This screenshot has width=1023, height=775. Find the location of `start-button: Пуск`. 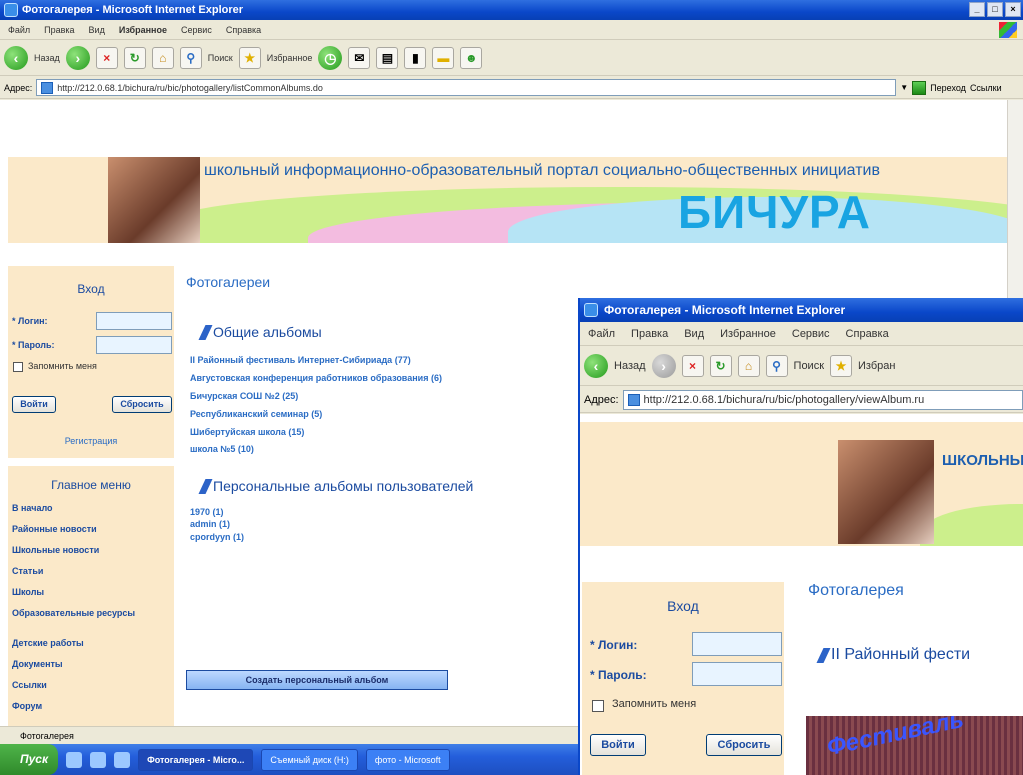

start-button: Пуск is located at coordinates (29, 759).